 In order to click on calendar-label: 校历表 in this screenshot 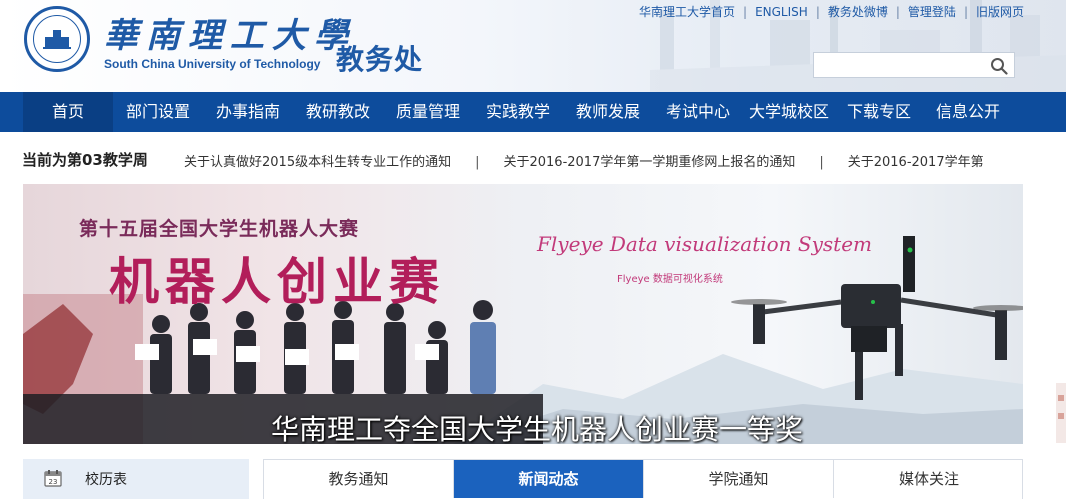, I will do `click(106, 480)`.